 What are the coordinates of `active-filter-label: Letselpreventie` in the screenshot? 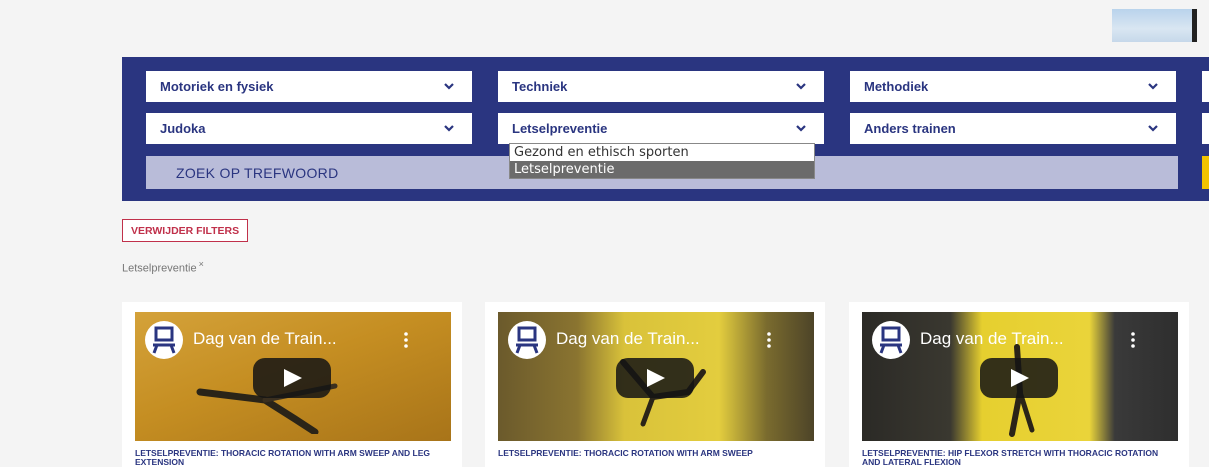 It's located at (159, 268).